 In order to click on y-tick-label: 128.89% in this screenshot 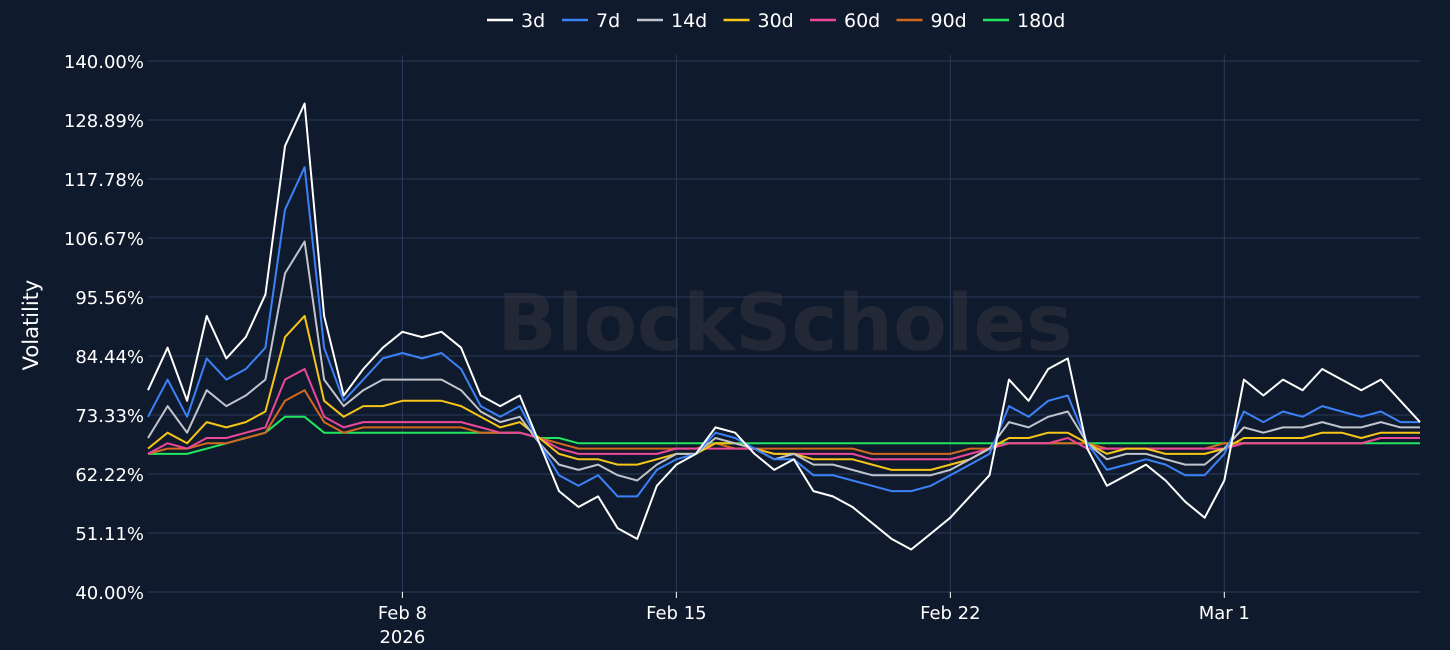, I will do `click(104, 121)`.